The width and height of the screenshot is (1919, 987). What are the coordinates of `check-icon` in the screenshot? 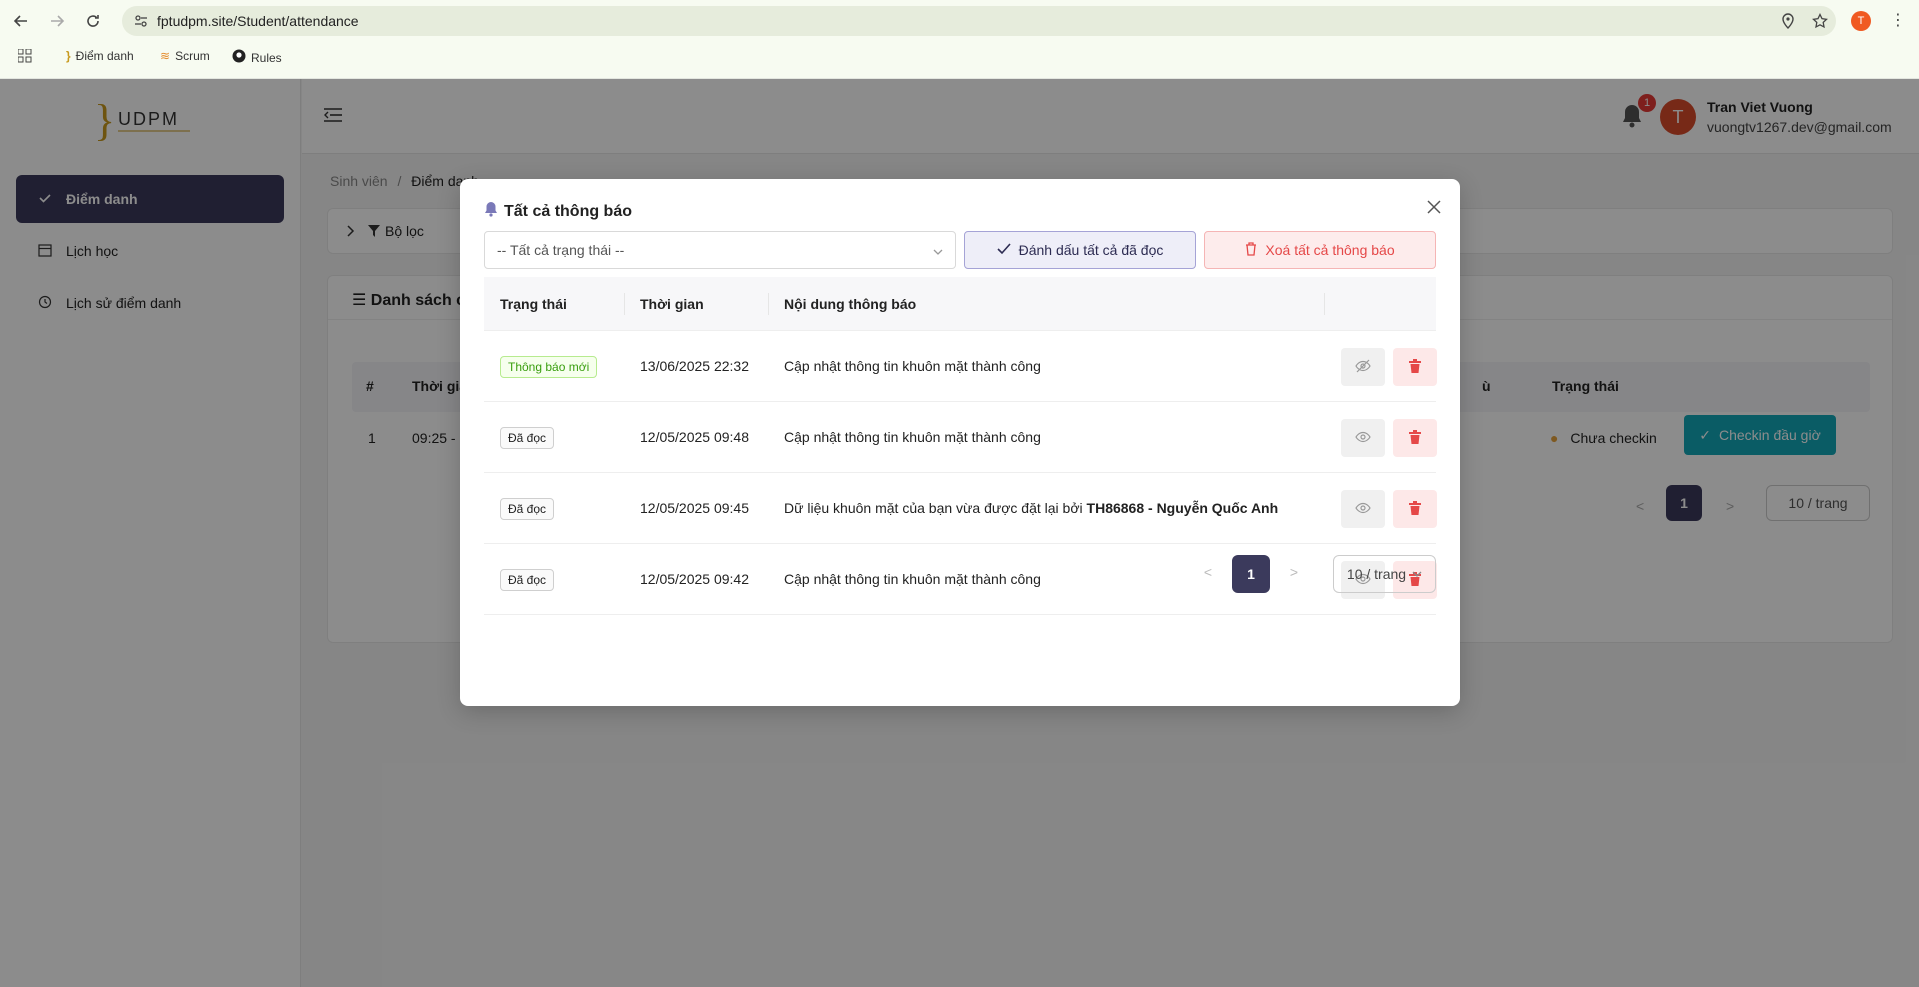 It's located at (1004, 250).